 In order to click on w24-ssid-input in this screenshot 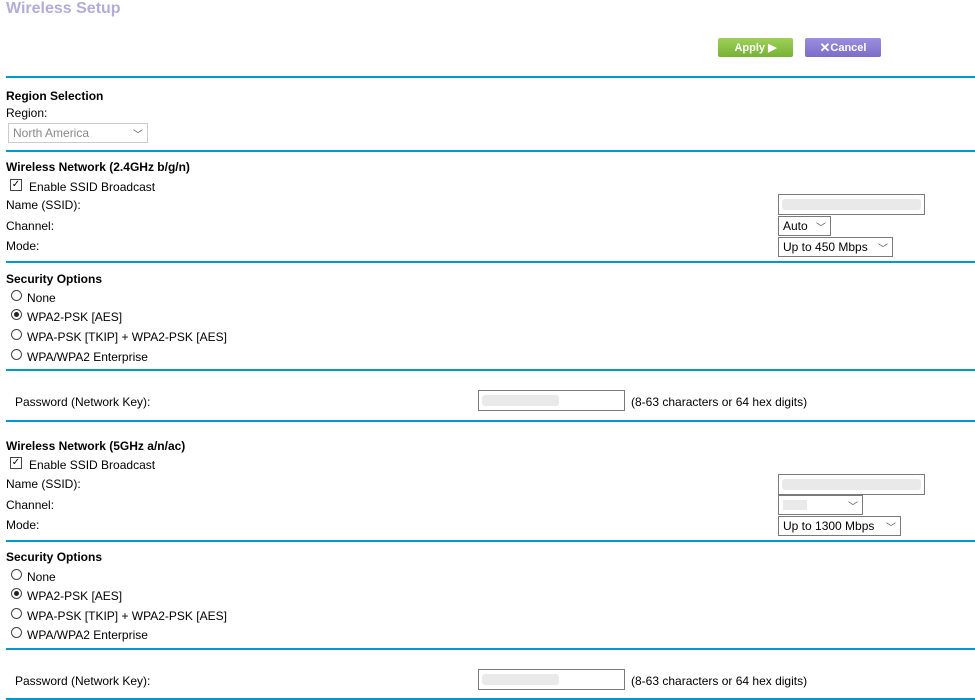, I will do `click(851, 204)`.